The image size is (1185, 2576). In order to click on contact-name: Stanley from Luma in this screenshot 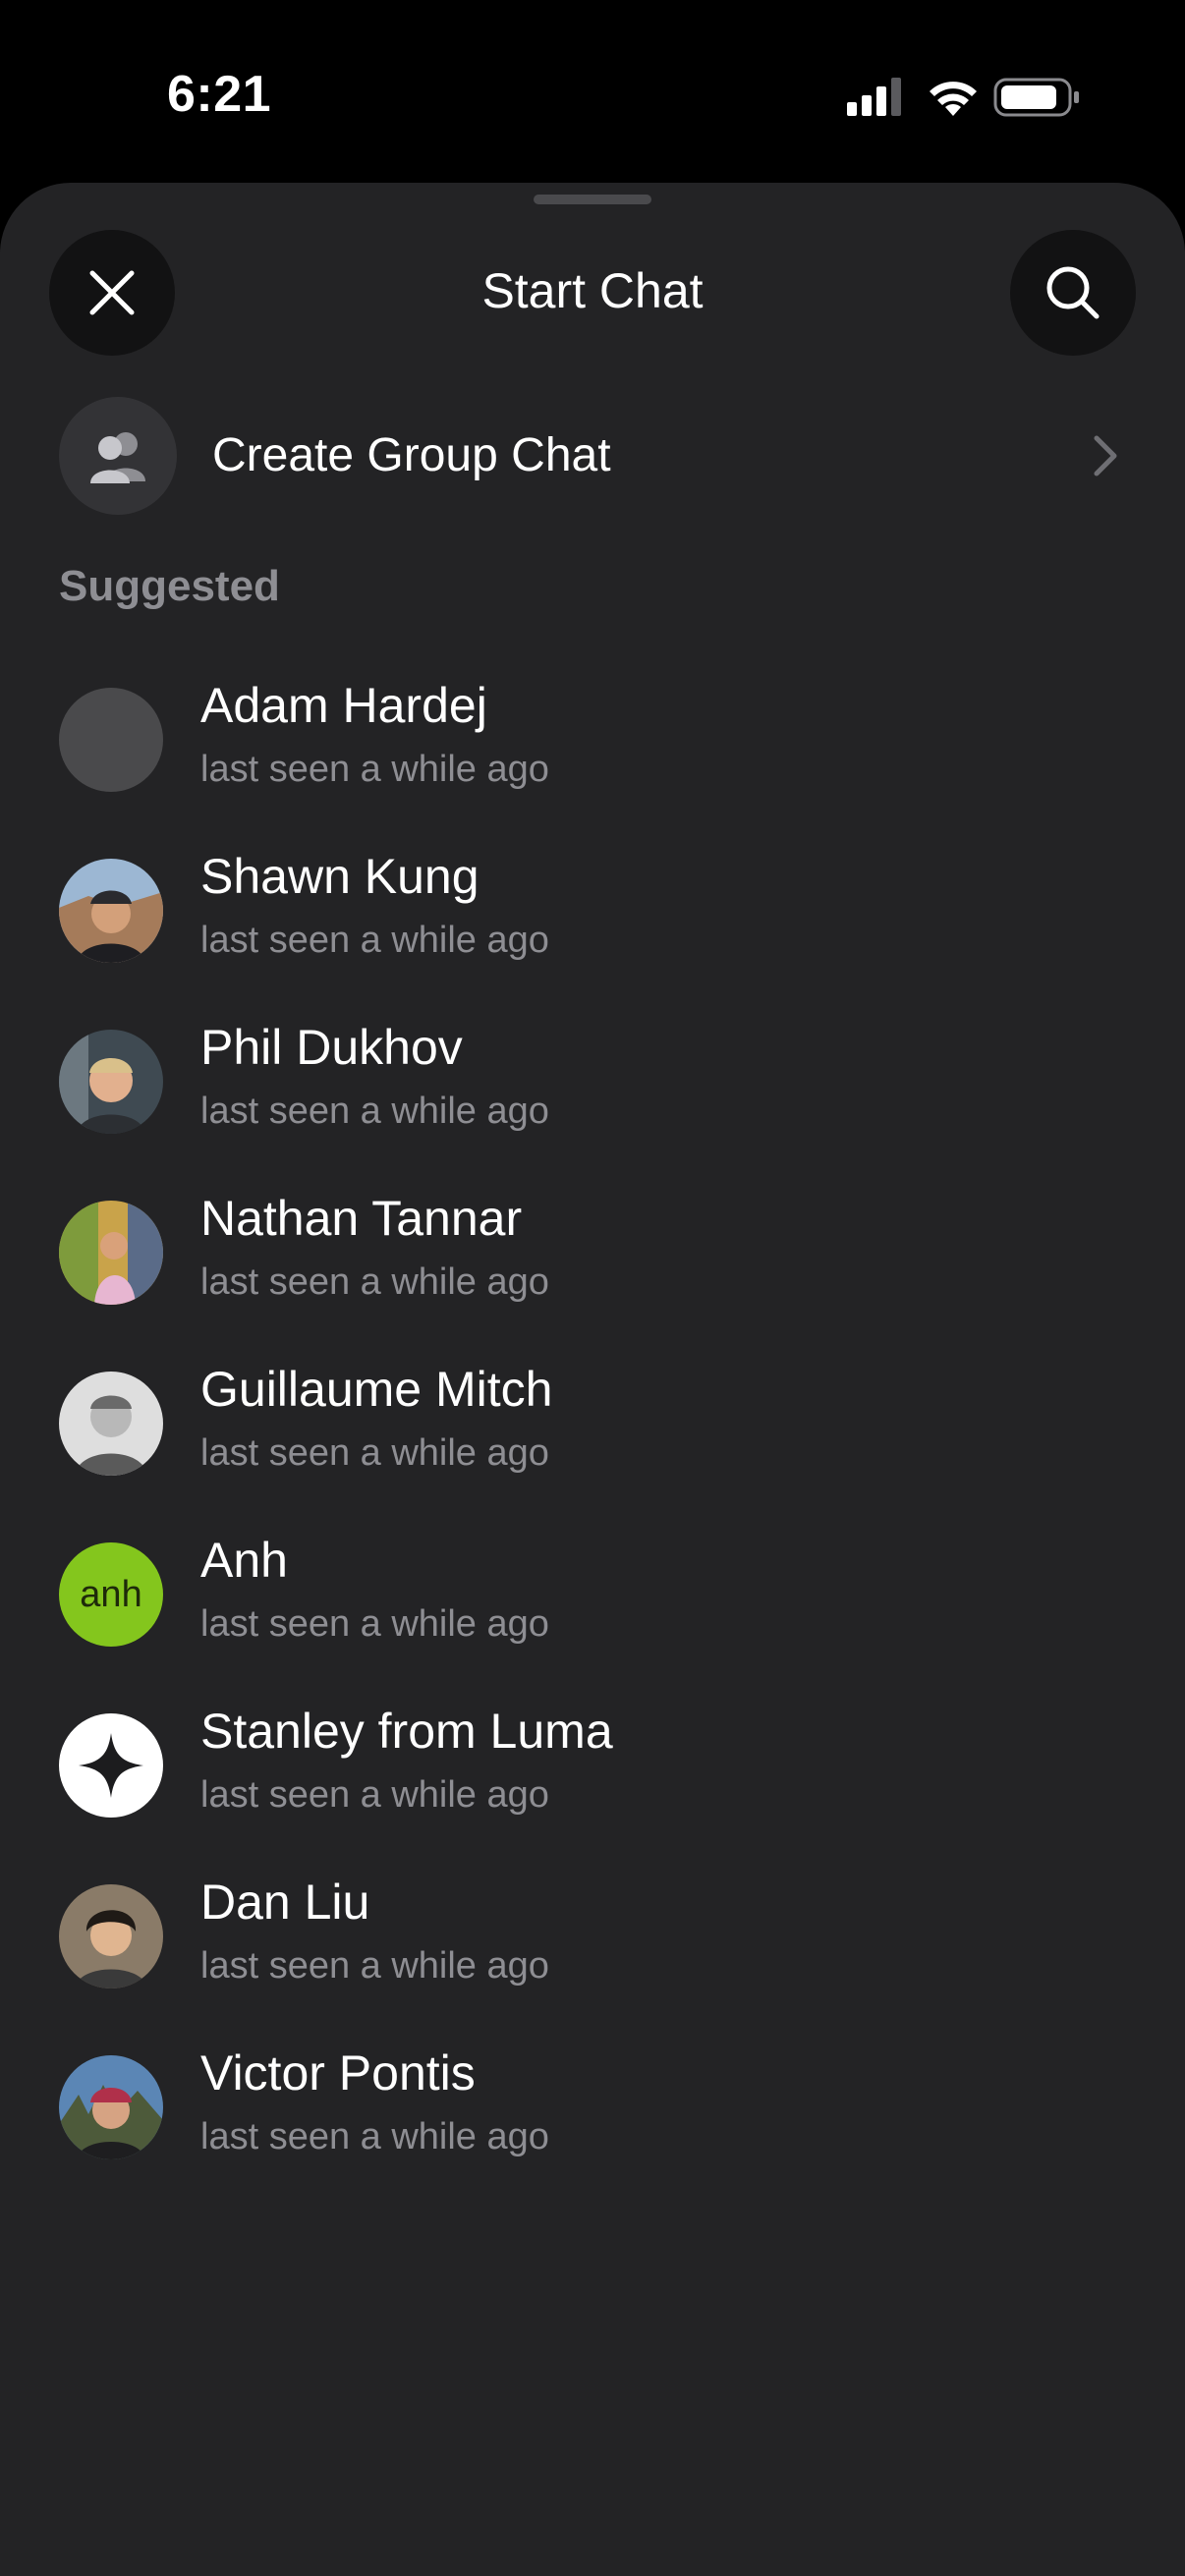, I will do `click(407, 1731)`.